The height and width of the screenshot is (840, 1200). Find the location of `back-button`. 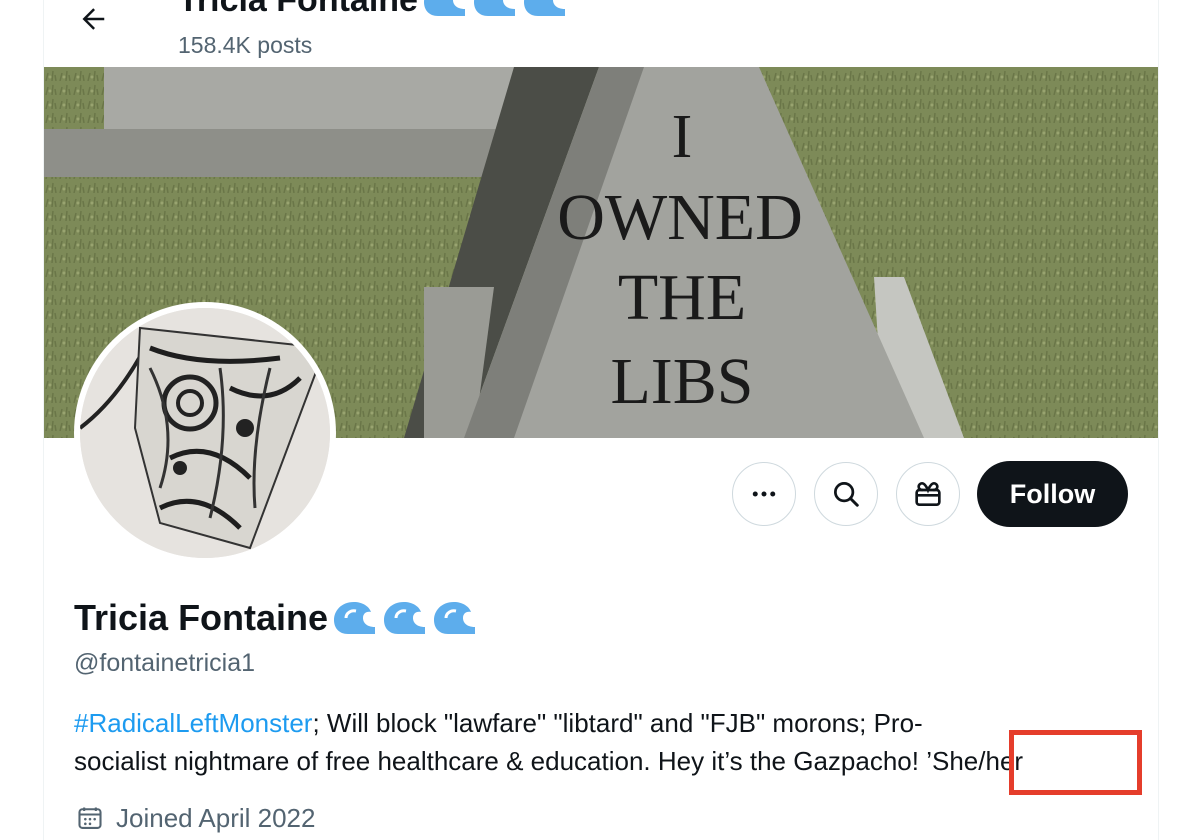

back-button is located at coordinates (93, 23).